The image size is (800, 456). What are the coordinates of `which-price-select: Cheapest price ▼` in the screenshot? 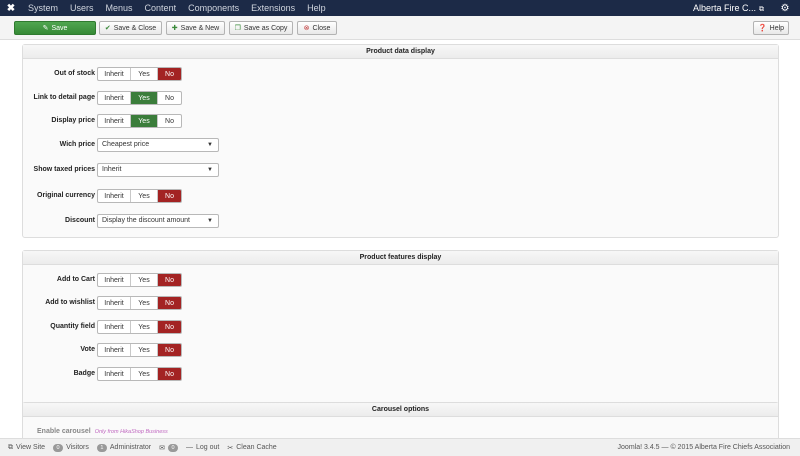 It's located at (158, 145).